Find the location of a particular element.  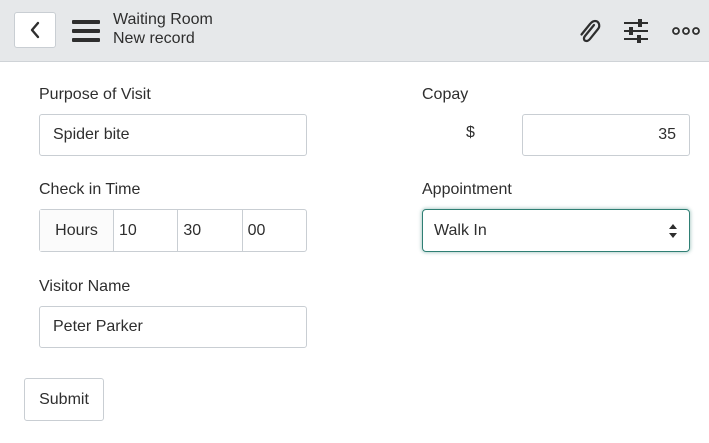

visitor-name-input: Peter Parker is located at coordinates (173, 327).